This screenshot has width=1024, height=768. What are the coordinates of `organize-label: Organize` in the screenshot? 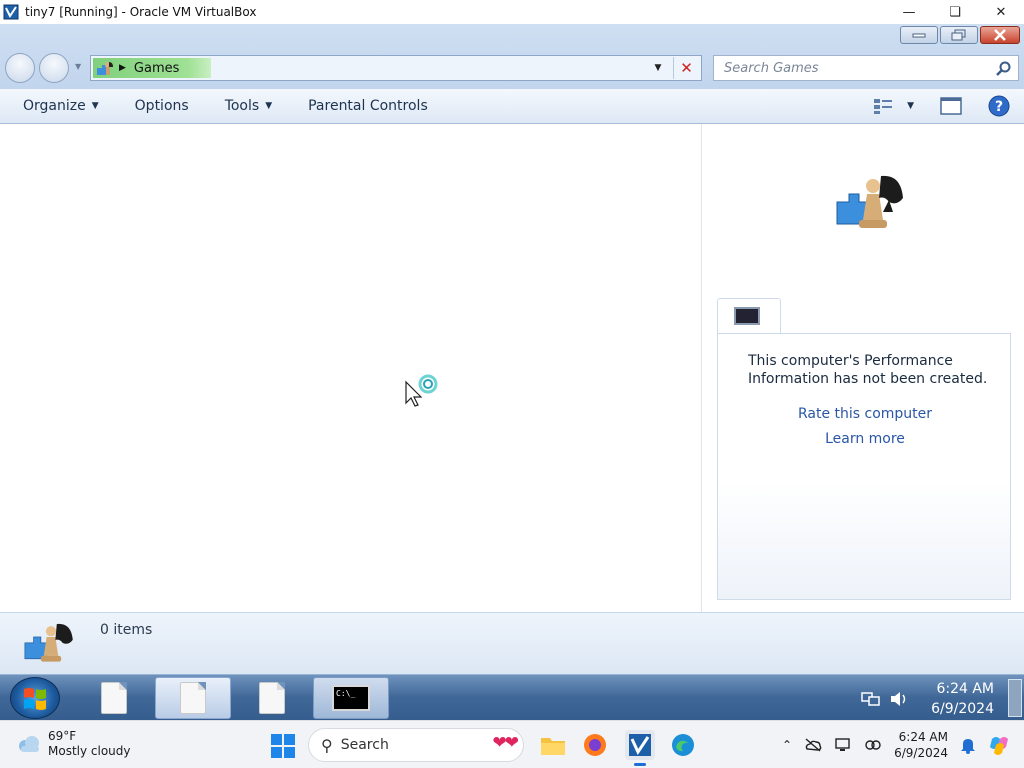 It's located at (54, 106).